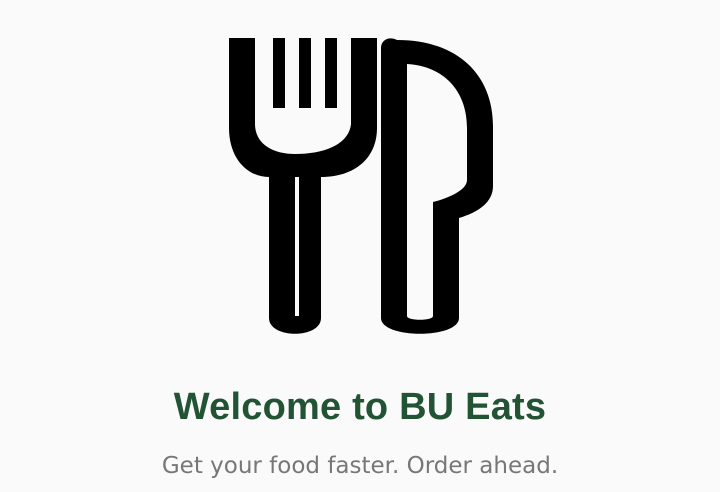  I want to click on welcome-title: Welcome to BU Eats, so click(360, 407).